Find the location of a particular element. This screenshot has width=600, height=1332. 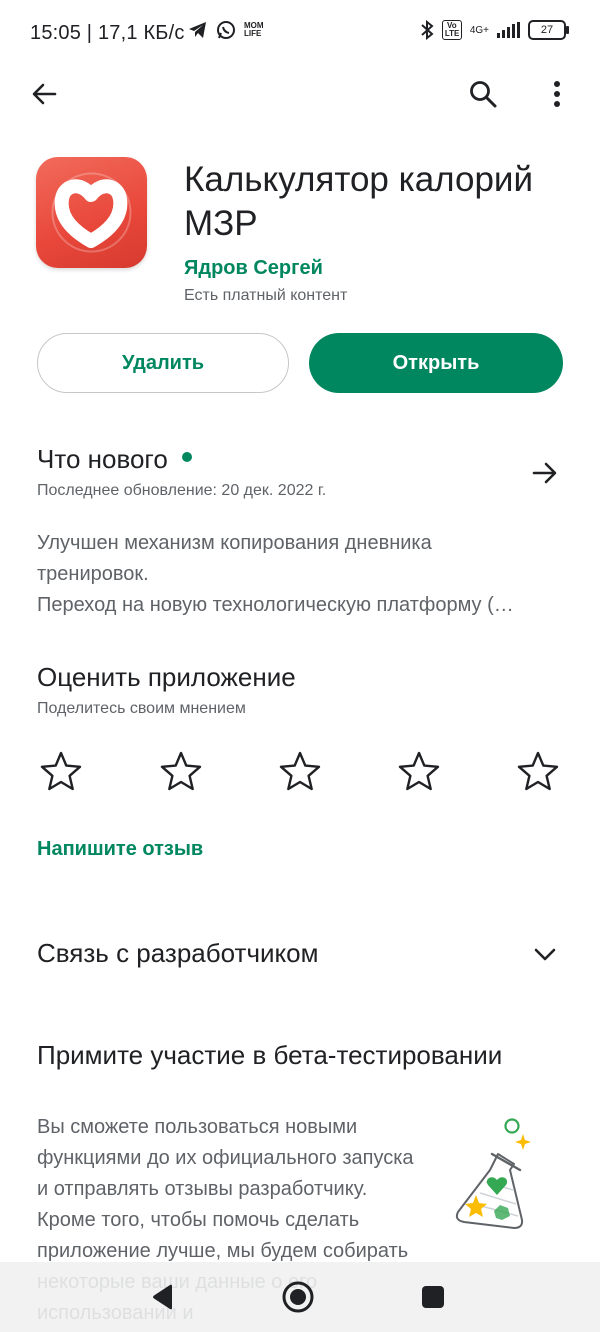

arrow-right-icon is located at coordinates (544, 473).